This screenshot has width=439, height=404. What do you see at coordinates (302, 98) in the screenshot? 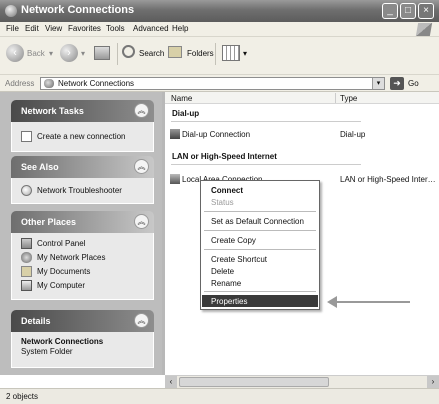
I see `column-header: Name Type` at bounding box center [302, 98].